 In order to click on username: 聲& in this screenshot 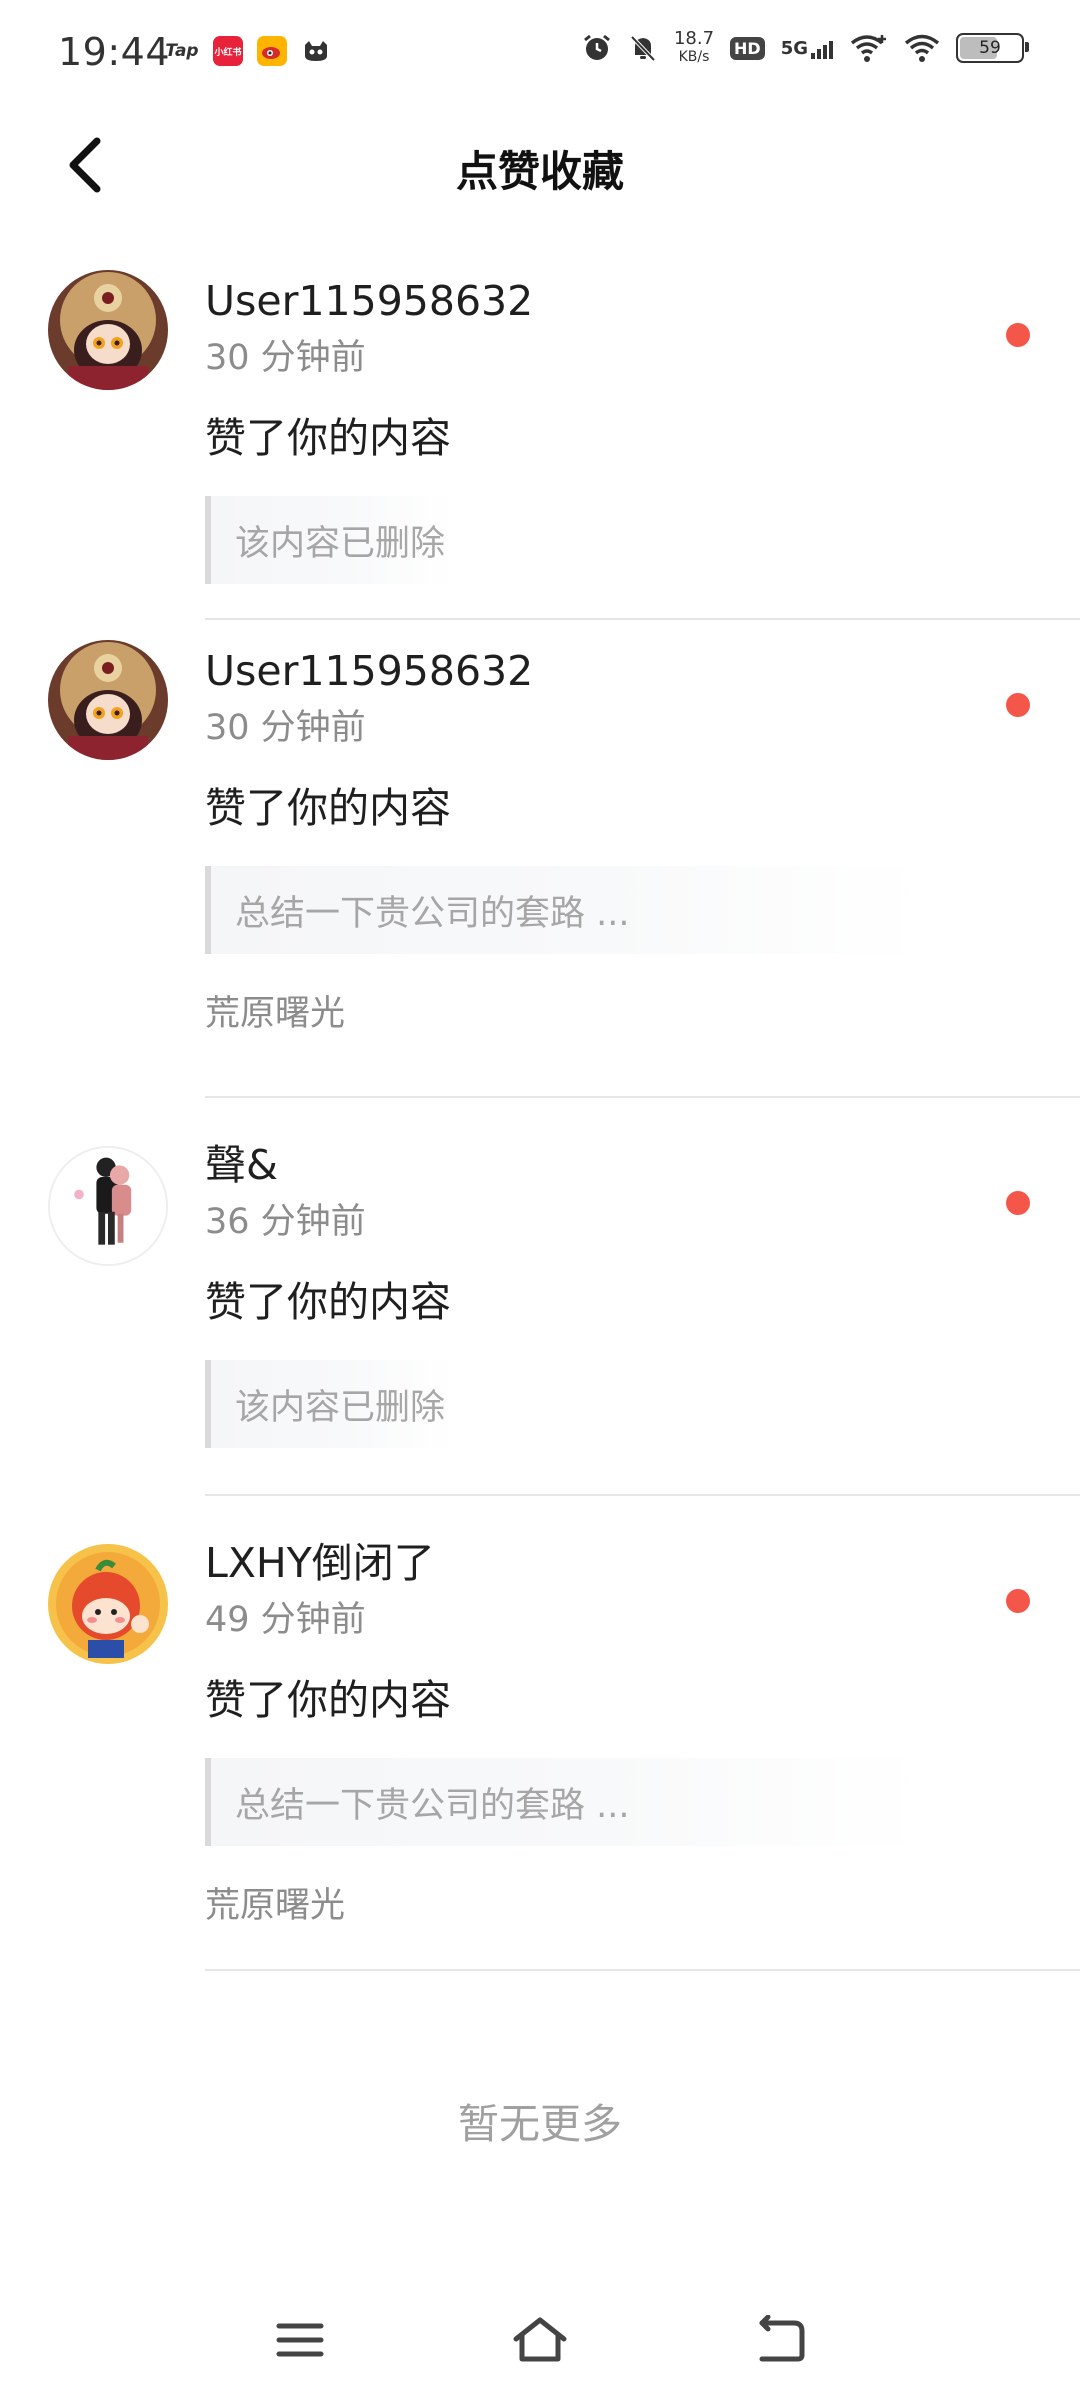, I will do `click(642, 1165)`.